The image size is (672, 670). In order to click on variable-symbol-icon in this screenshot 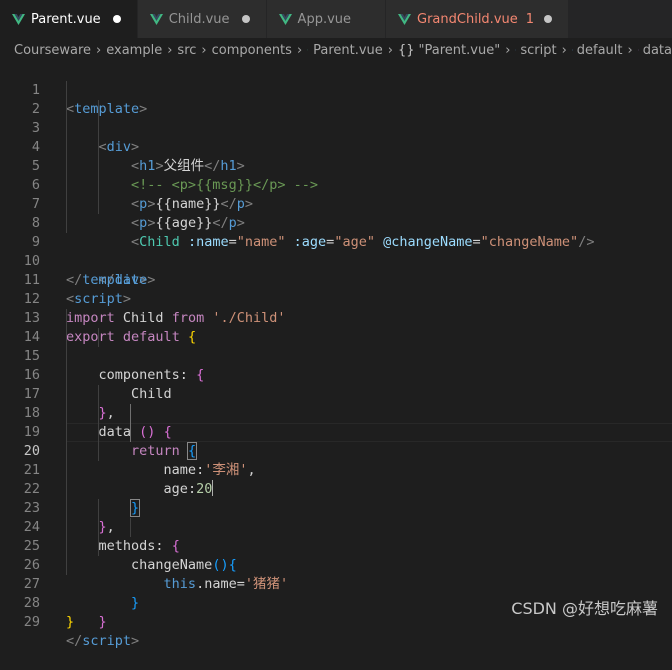, I will do `click(572, 50)`.